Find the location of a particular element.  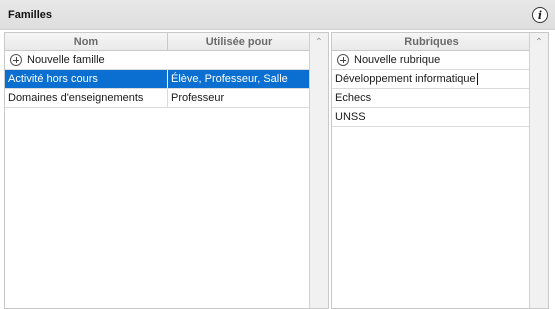

add-rubrique-button: Nouvelle rubrique is located at coordinates (431, 60).